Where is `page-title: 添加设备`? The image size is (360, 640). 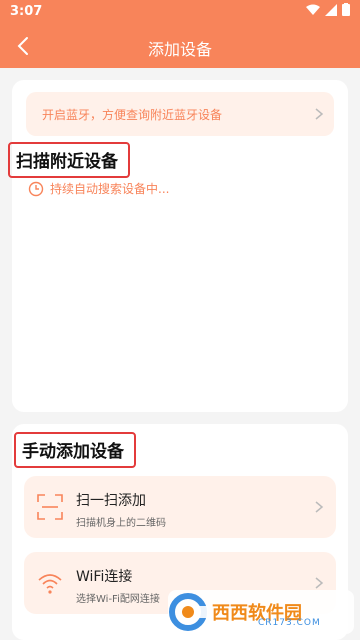
page-title: 添加设备 is located at coordinates (179, 49).